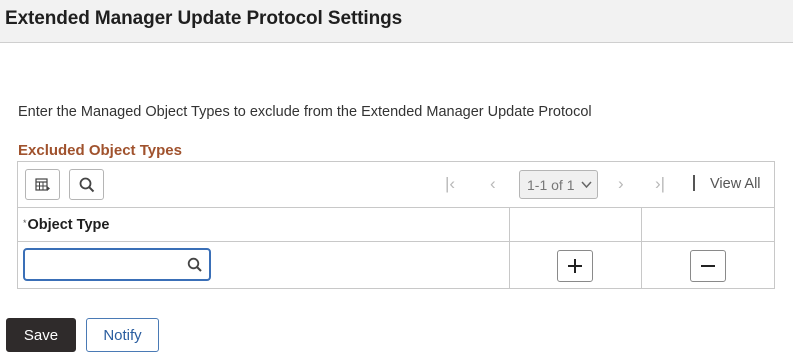 The image size is (793, 363). Describe the element at coordinates (396, 185) in the screenshot. I see `grid-toolbar: |‹ ‹ 1-1 of 1 › ›| View All` at that location.